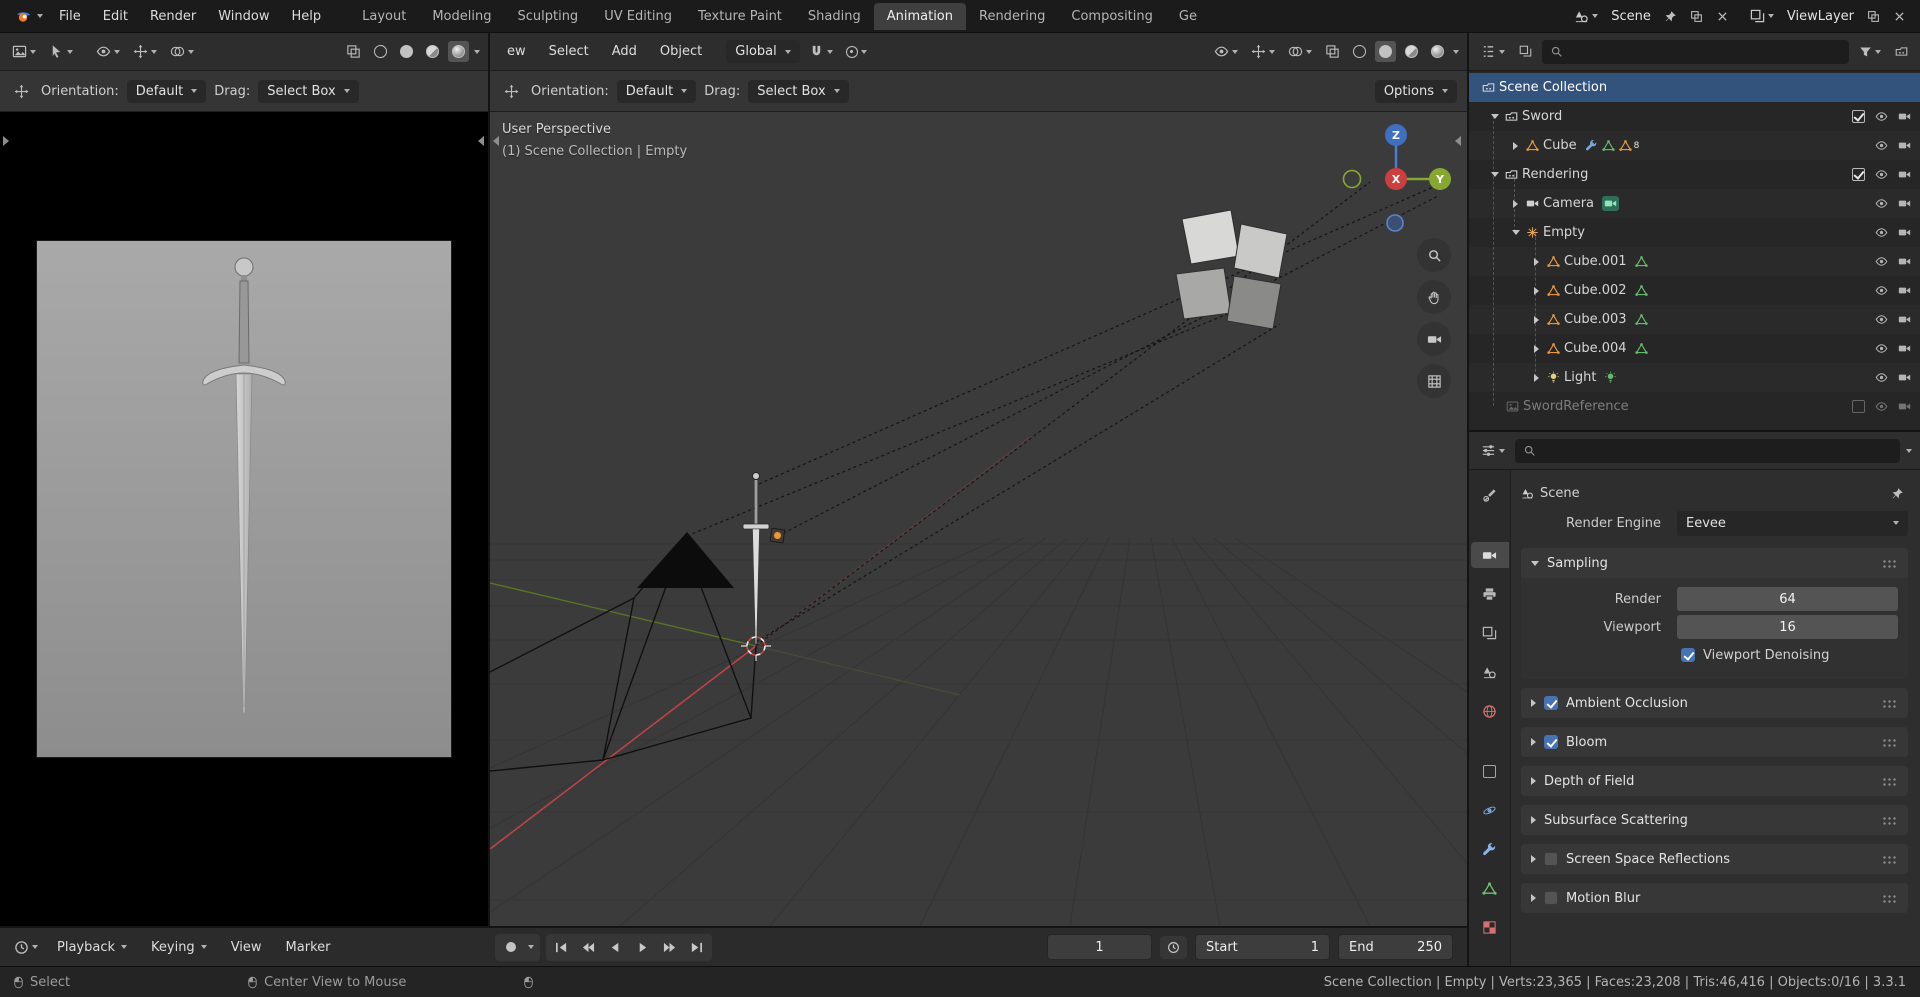 Image resolution: width=1920 pixels, height=997 pixels. What do you see at coordinates (1434, 297) in the screenshot?
I see `pan-button` at bounding box center [1434, 297].